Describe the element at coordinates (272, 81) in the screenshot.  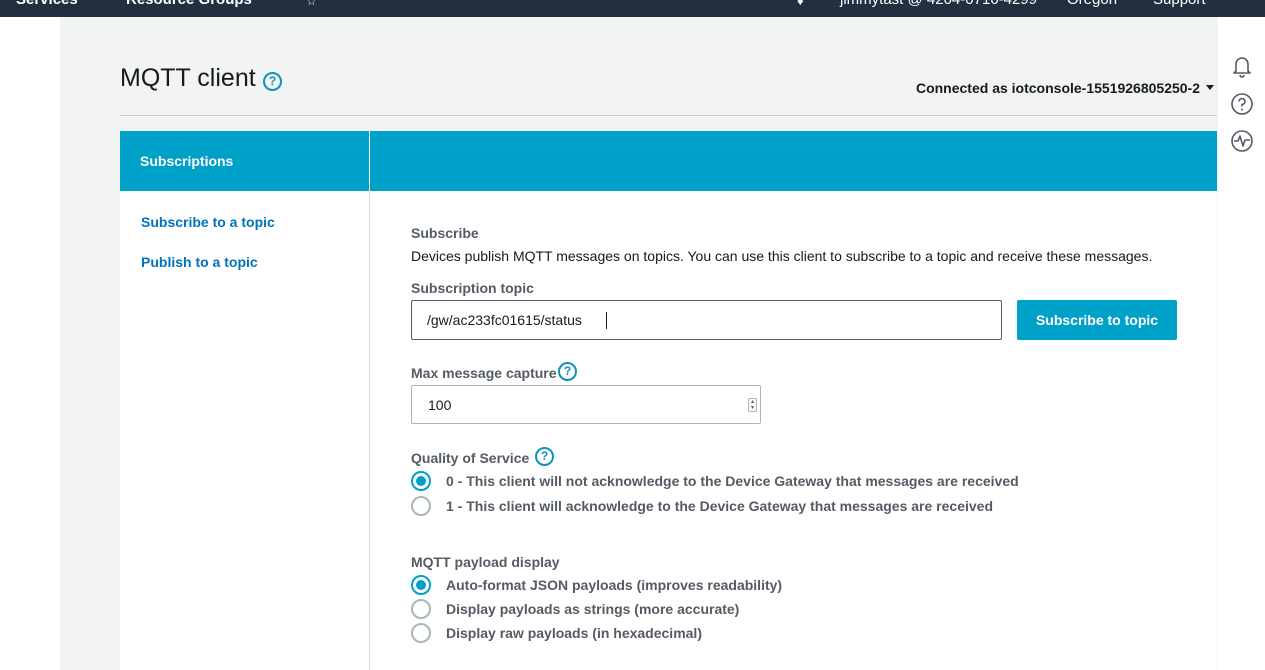
I see `title-help-icon: ?` at that location.